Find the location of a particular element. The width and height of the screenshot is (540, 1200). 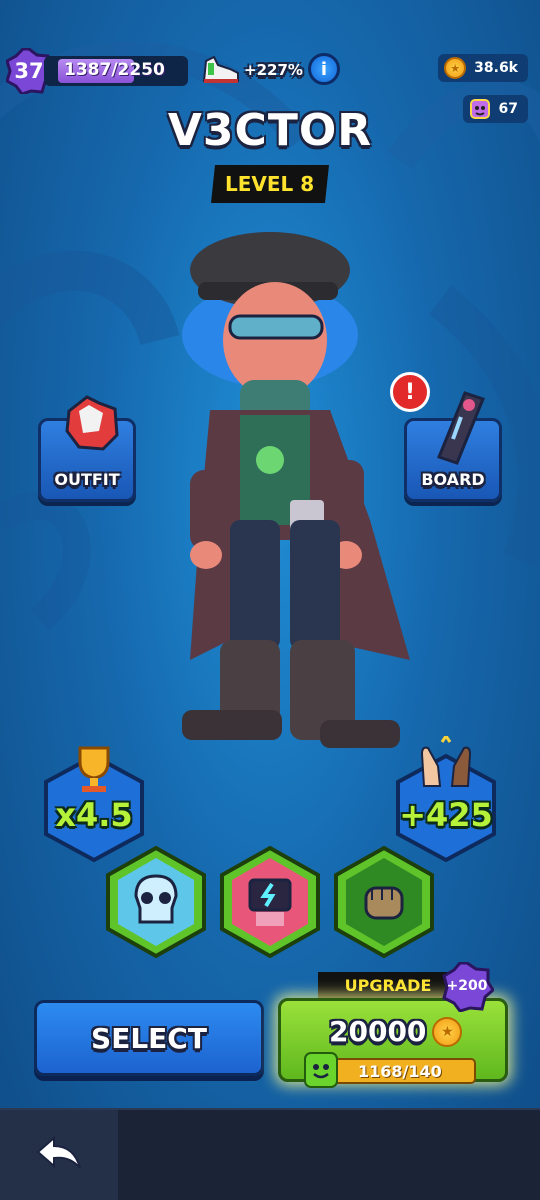

outfit-button-label: OUTFIT is located at coordinates (87, 479).